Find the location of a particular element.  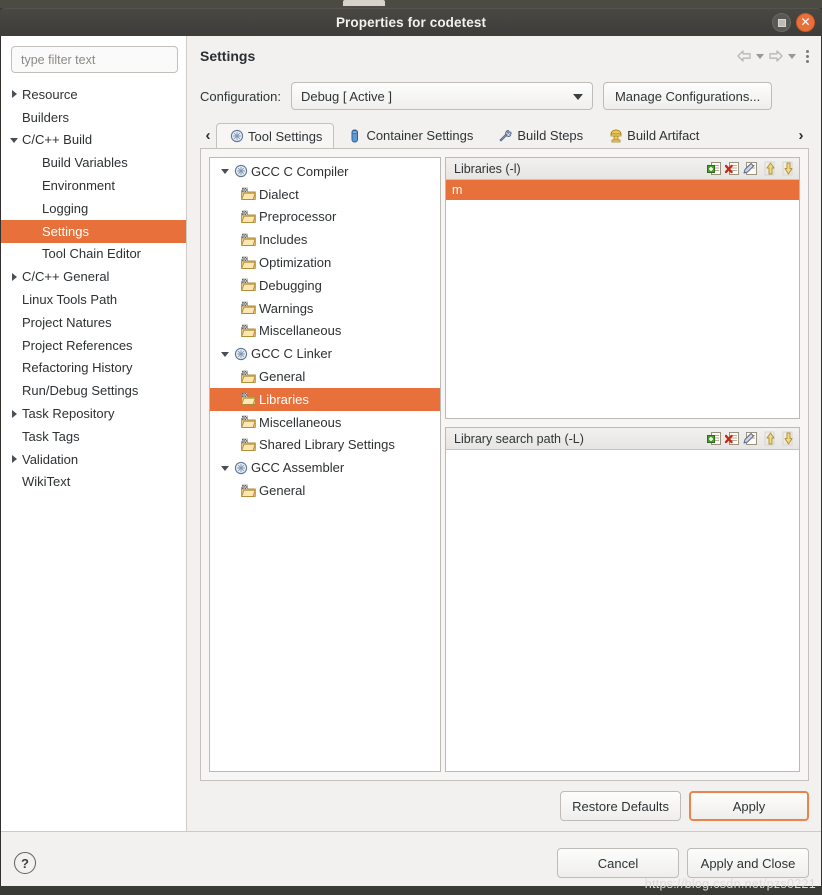

sidebar-item-project-references: Project References is located at coordinates (93, 345).